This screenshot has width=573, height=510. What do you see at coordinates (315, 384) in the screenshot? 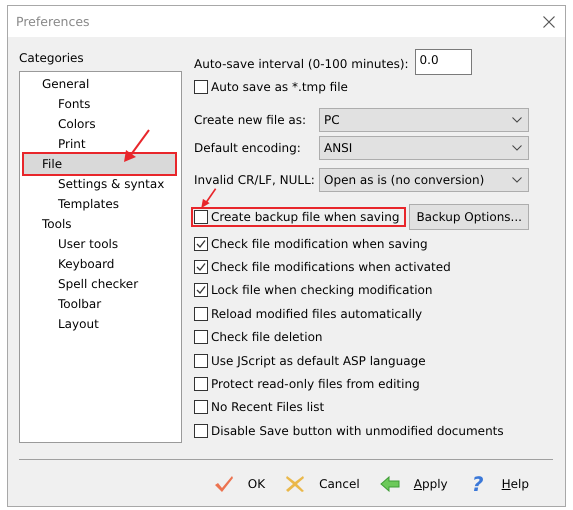
I see `checkbox-label: Protect read-only files from editing` at bounding box center [315, 384].